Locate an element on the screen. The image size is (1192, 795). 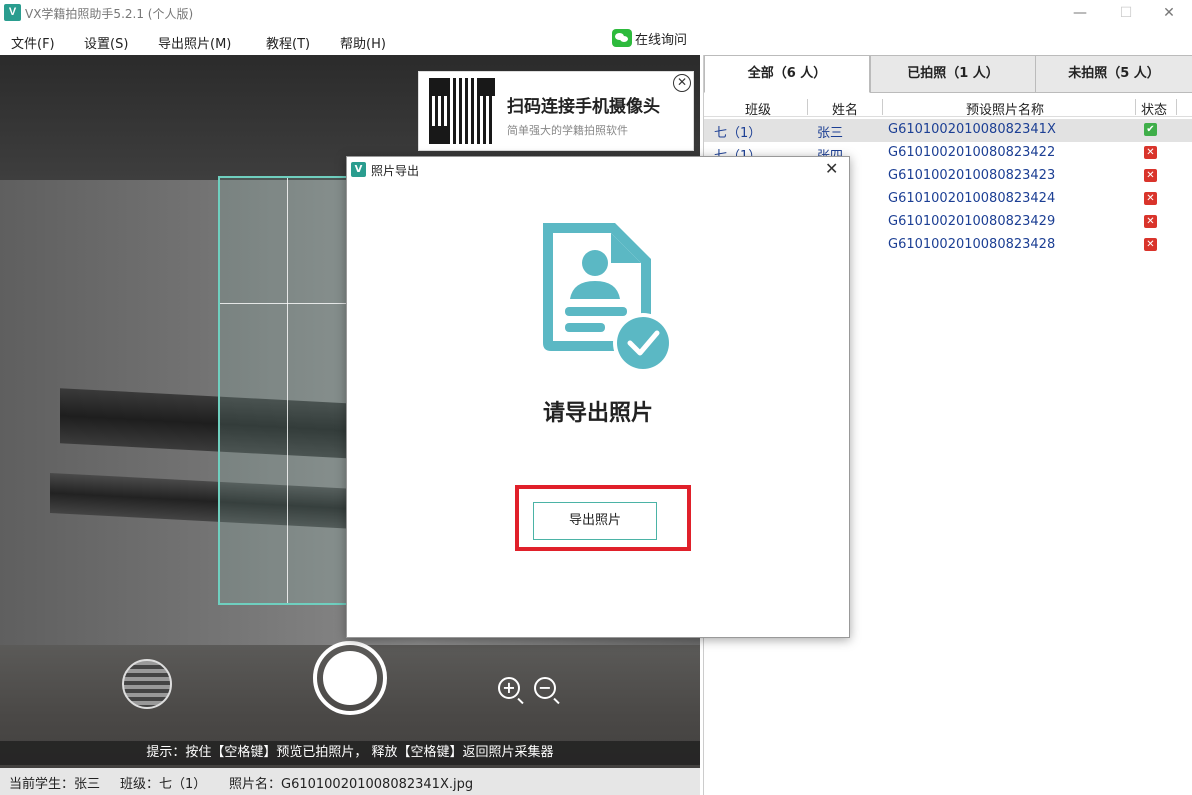
online-consult-button: 在线询问 is located at coordinates (649, 38).